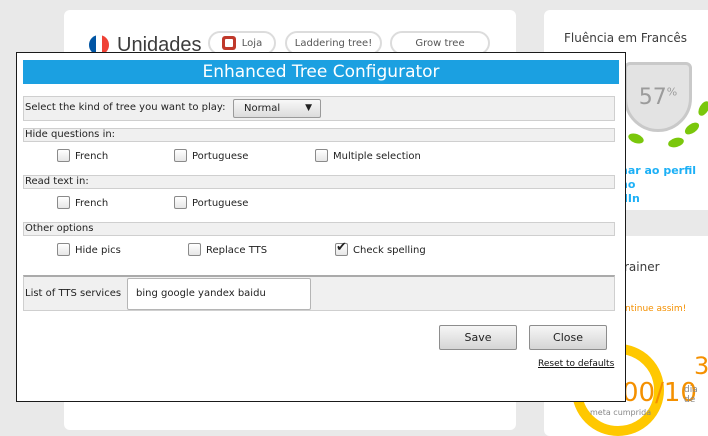 This screenshot has width=708, height=436. What do you see at coordinates (341, 248) in the screenshot?
I see `checkbox-checked-box` at bounding box center [341, 248].